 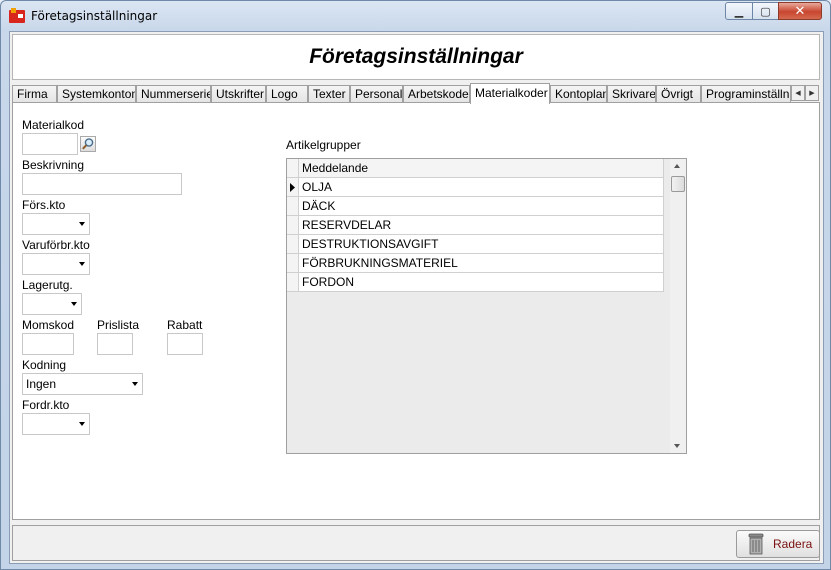 I want to click on lagerutg-select, so click(x=52, y=304).